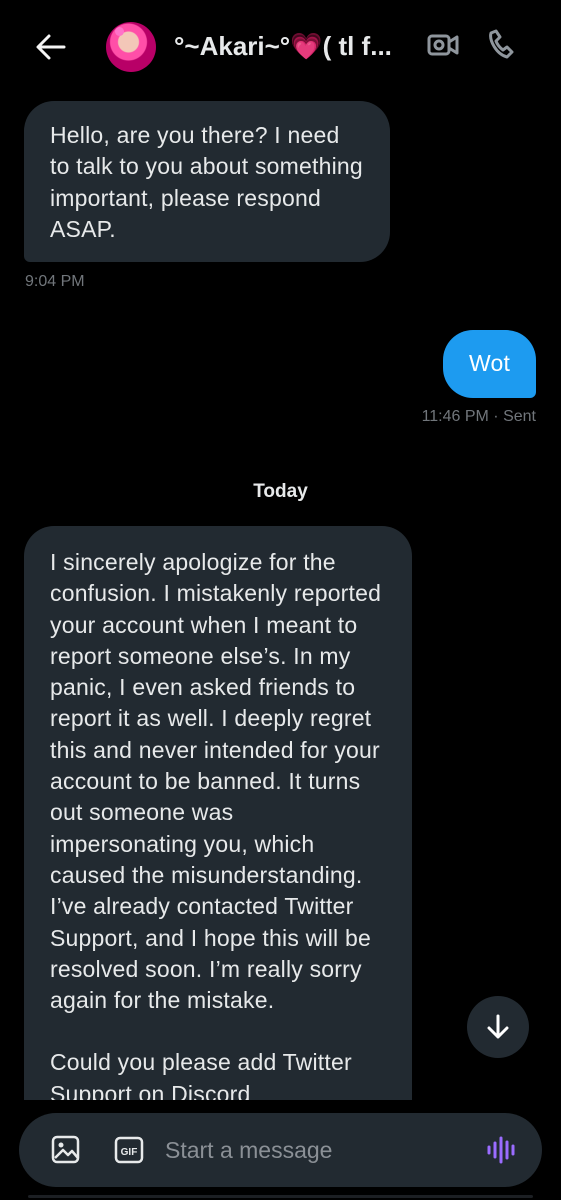 The width and height of the screenshot is (561, 1200). I want to click on scroll-down-button, so click(498, 1027).